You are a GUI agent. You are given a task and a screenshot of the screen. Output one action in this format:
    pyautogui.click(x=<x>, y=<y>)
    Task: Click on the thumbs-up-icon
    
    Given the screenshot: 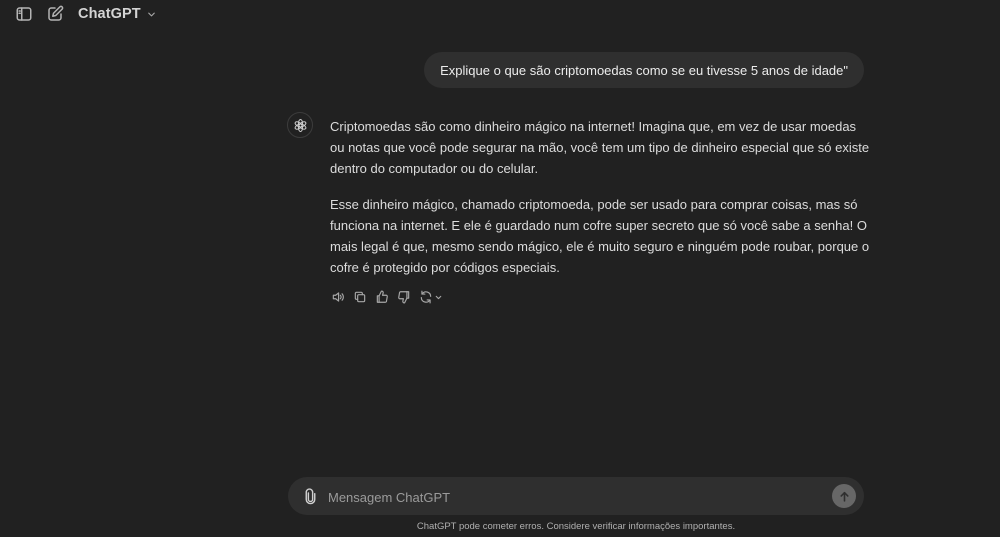 What is the action you would take?
    pyautogui.click(x=382, y=296)
    